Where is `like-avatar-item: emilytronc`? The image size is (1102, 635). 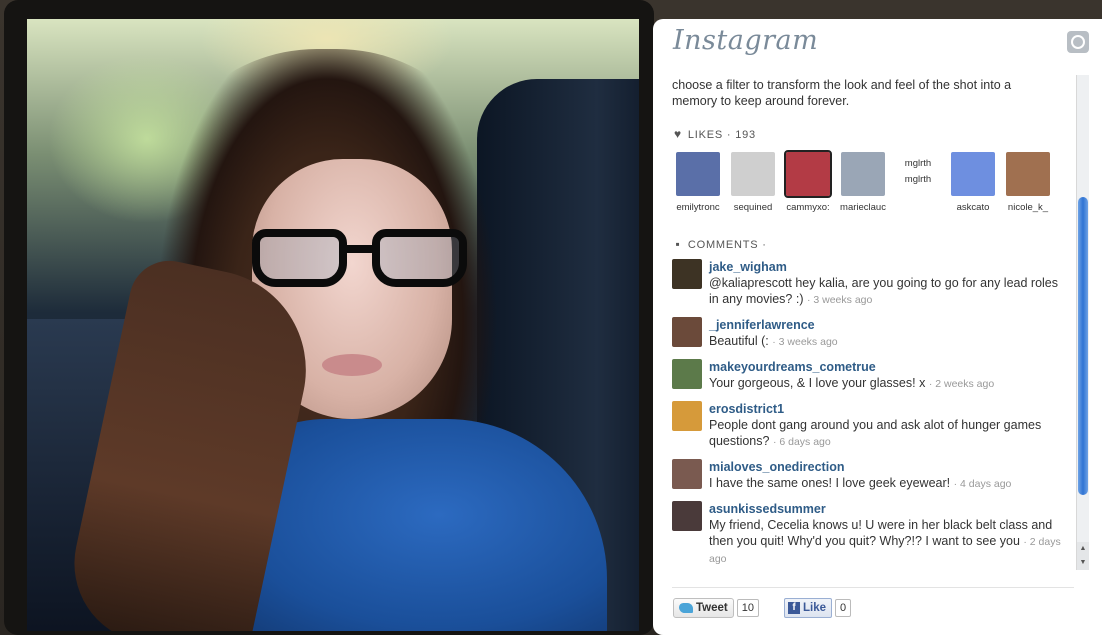
like-avatar-item: emilytronc is located at coordinates (698, 182).